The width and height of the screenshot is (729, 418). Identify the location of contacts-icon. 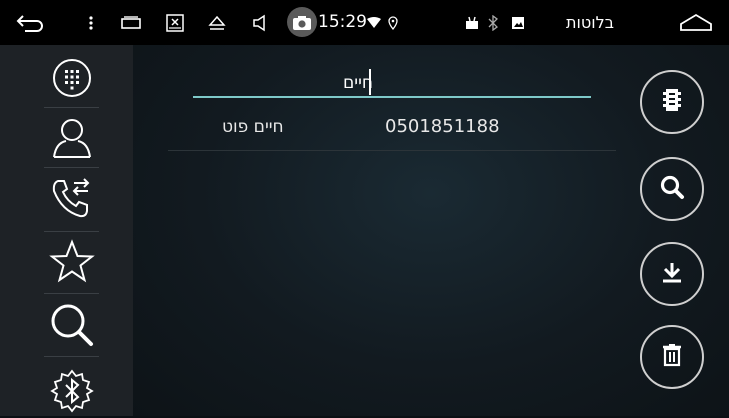
(71, 136).